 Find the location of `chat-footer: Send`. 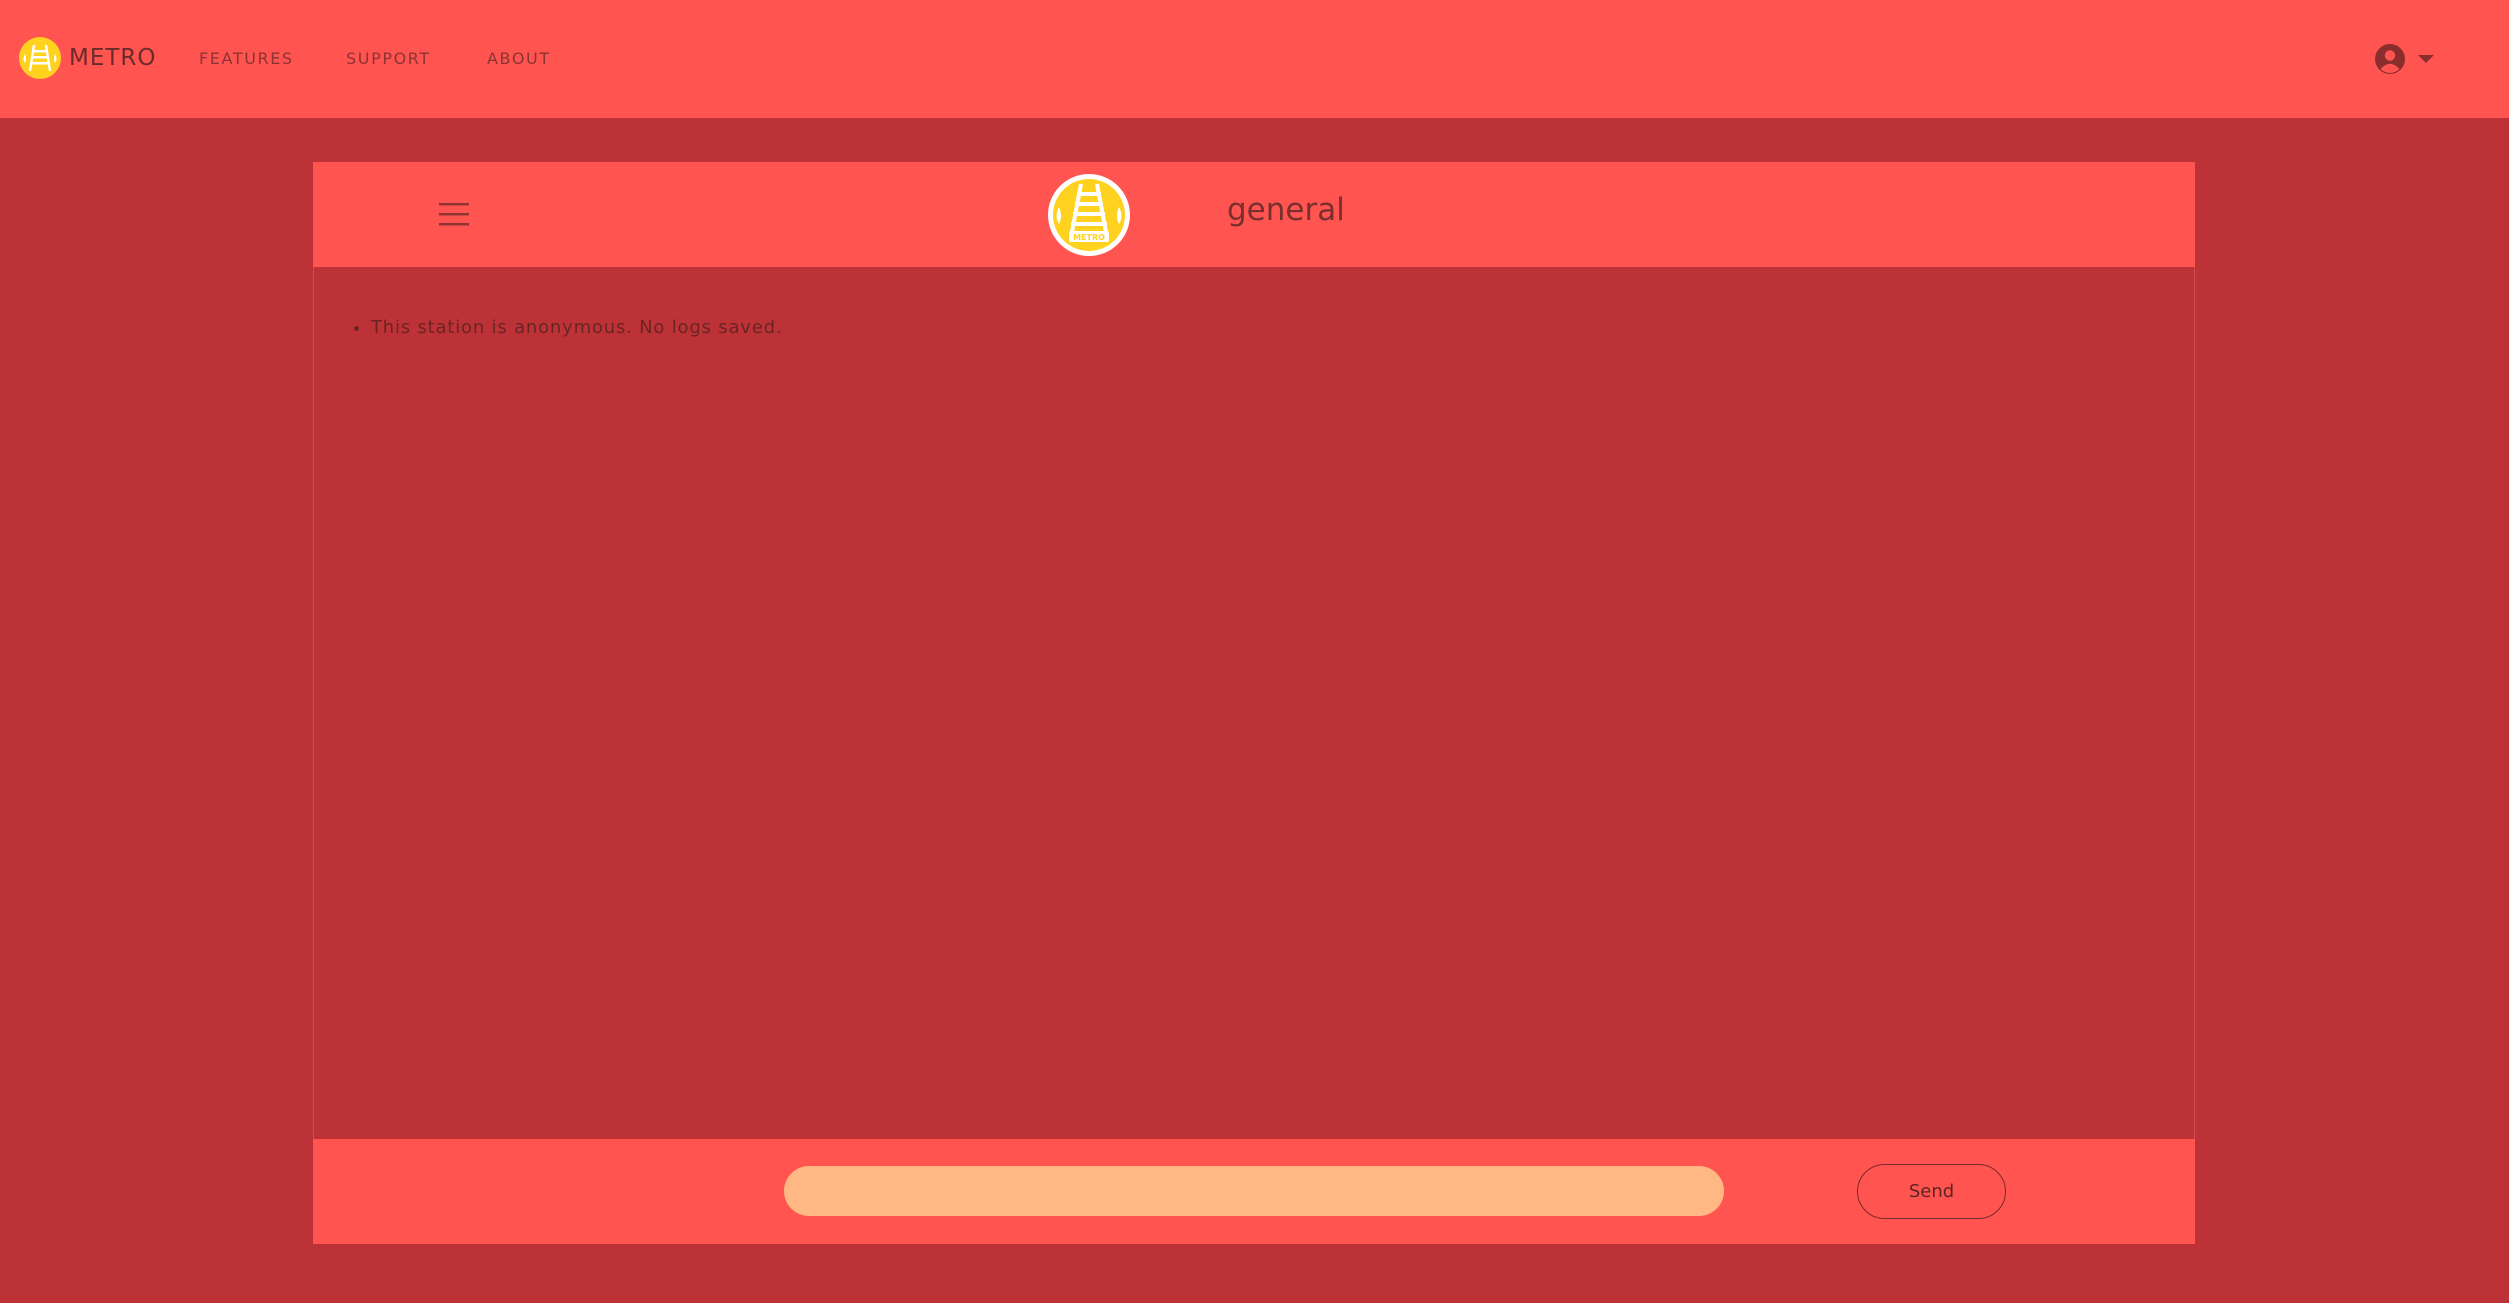

chat-footer: Send is located at coordinates (1254, 1191).